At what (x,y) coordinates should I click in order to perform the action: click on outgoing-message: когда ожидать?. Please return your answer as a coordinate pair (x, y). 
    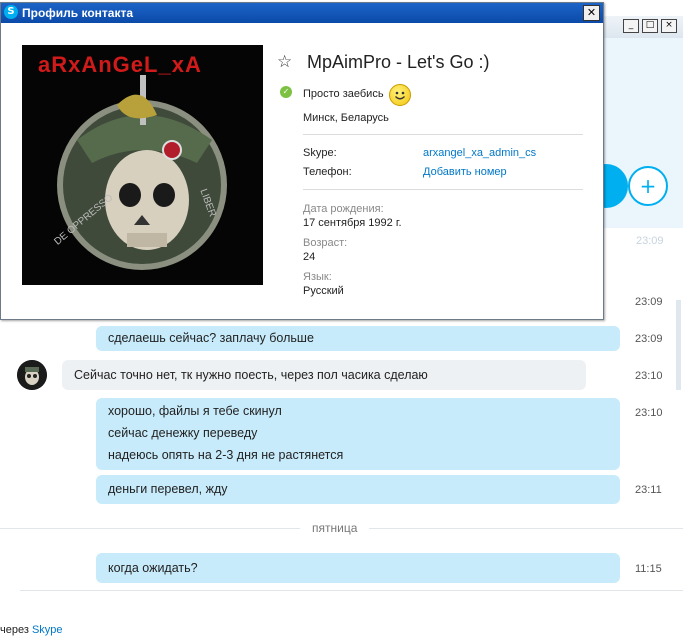
    Looking at the image, I should click on (358, 568).